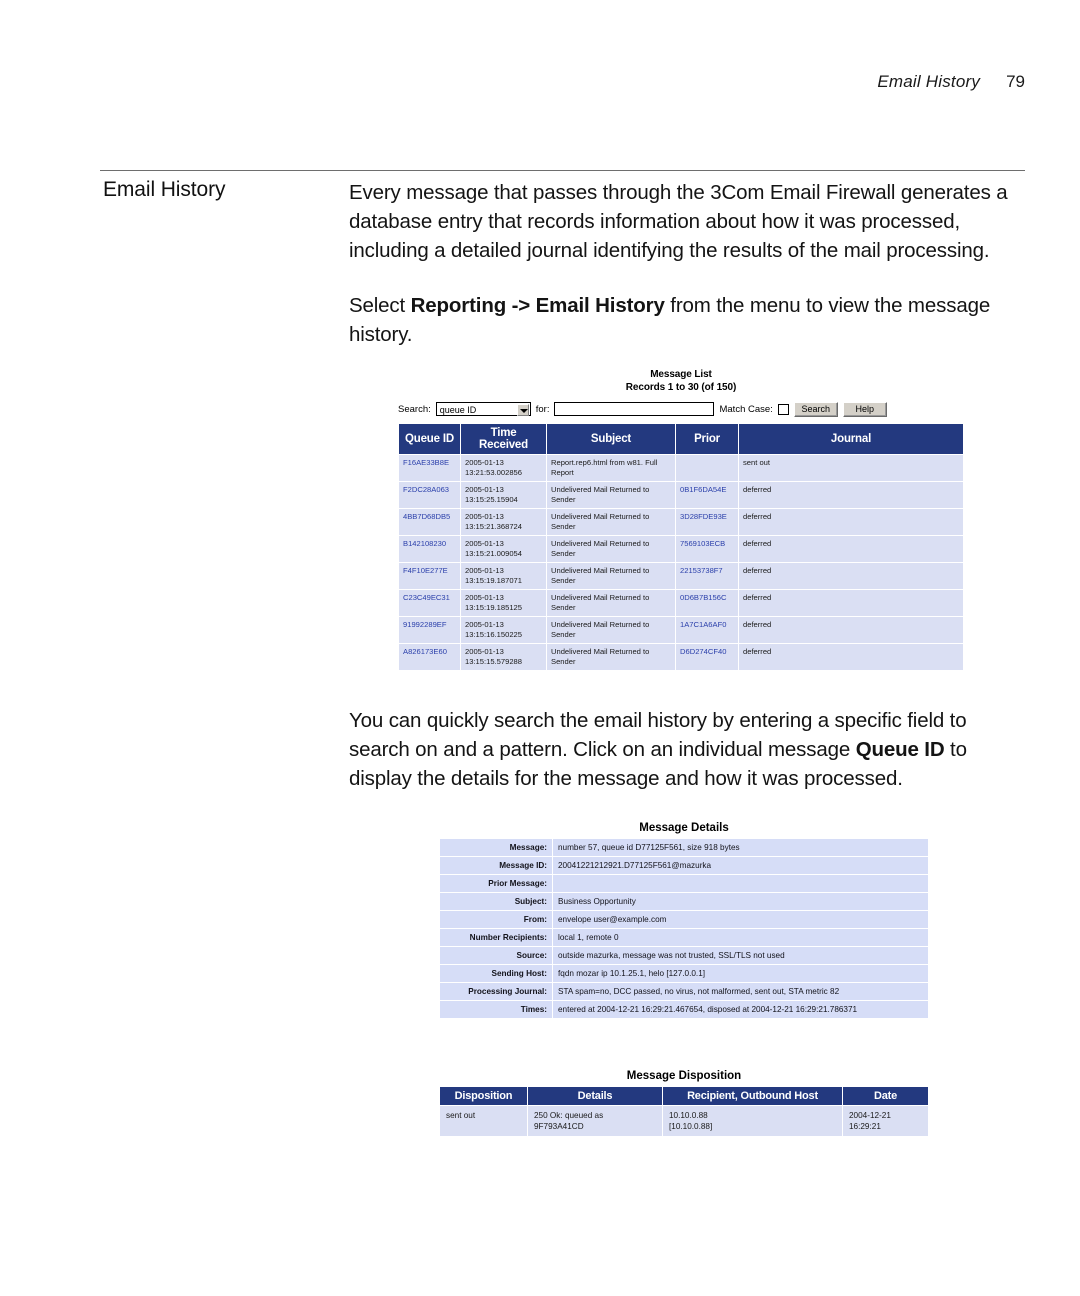  Describe the element at coordinates (458, 410) in the screenshot. I see `search-field-select-value: queue ID` at that location.